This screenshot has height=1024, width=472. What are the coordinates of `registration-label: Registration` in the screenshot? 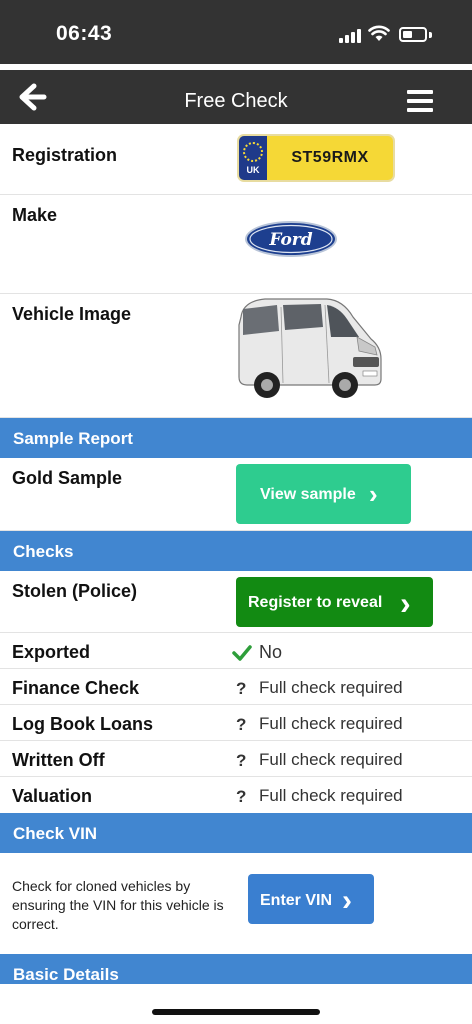 It's located at (65, 155).